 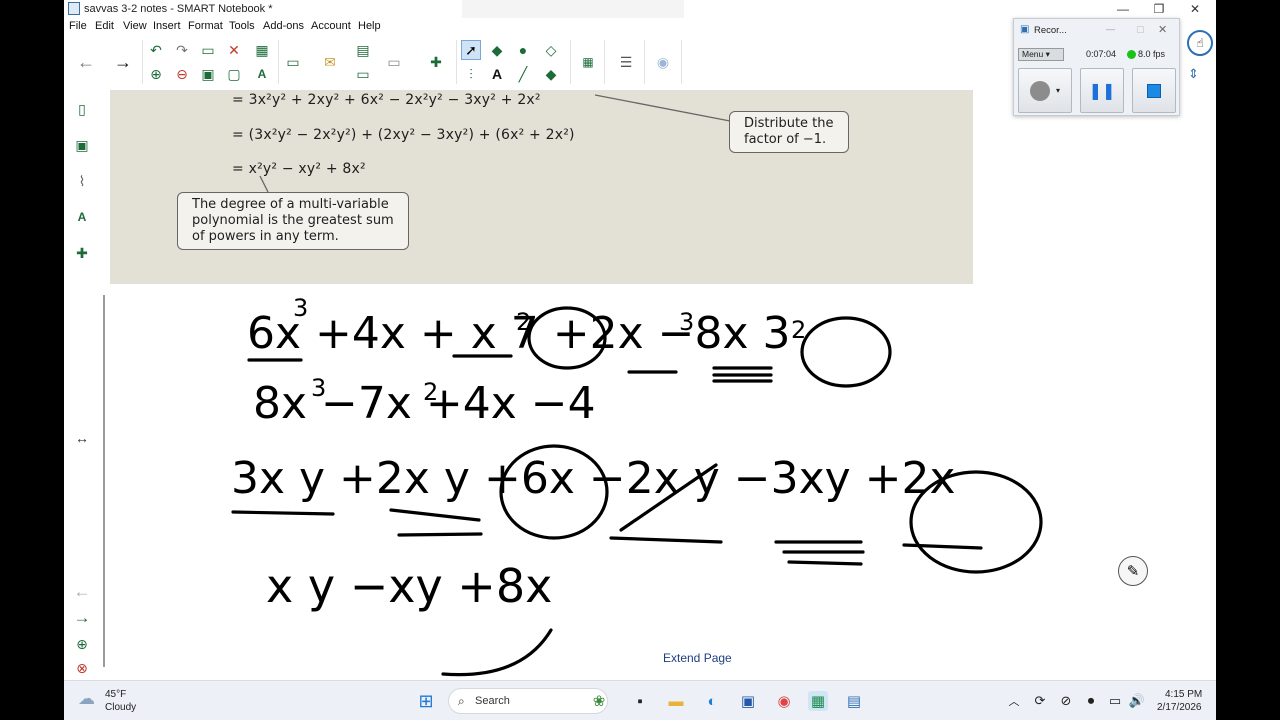 I want to click on document-camera-icon: ▤, so click(x=363, y=50).